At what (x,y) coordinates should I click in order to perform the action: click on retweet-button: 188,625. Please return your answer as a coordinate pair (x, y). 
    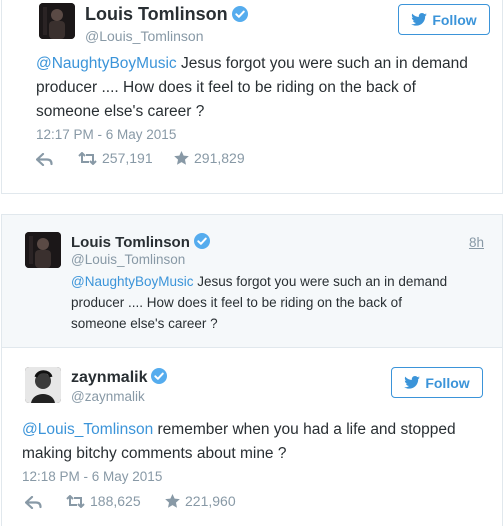
    Looking at the image, I should click on (103, 501).